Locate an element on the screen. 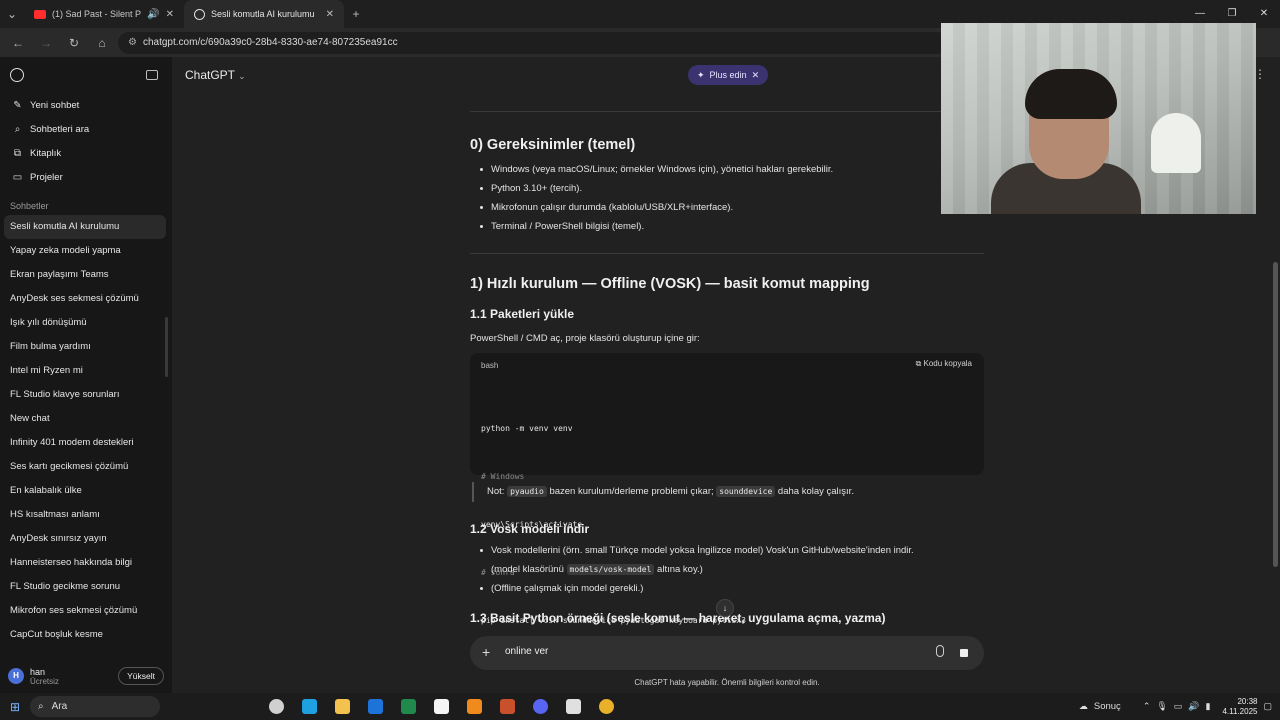 The image size is (1280, 720). clock-date: 4.11.2025 is located at coordinates (1240, 711).